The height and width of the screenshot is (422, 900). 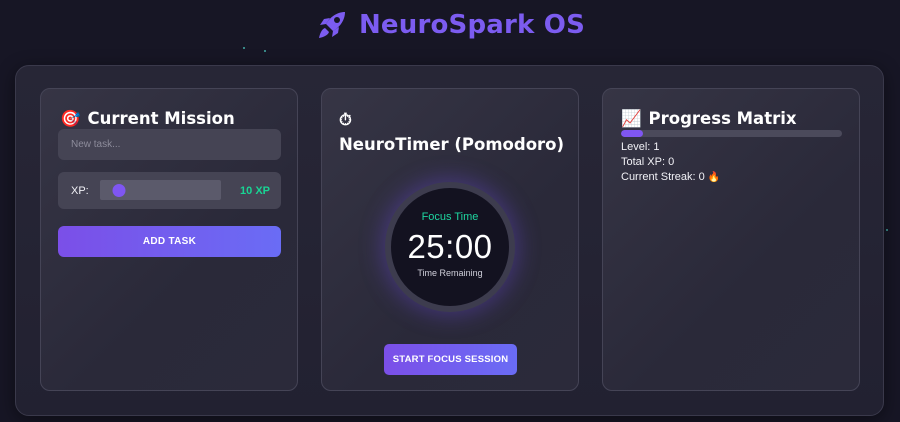 What do you see at coordinates (345, 119) in the screenshot?
I see `stopwatch-icon: ⏱` at bounding box center [345, 119].